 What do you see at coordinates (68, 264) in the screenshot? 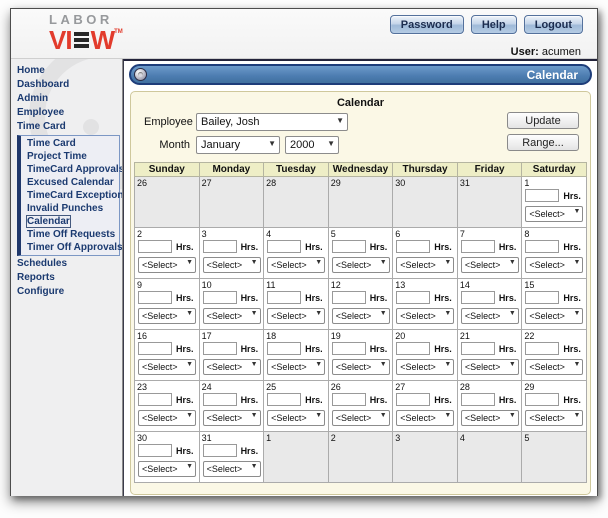
I see `sidebar-item-schedules: Schedules` at bounding box center [68, 264].